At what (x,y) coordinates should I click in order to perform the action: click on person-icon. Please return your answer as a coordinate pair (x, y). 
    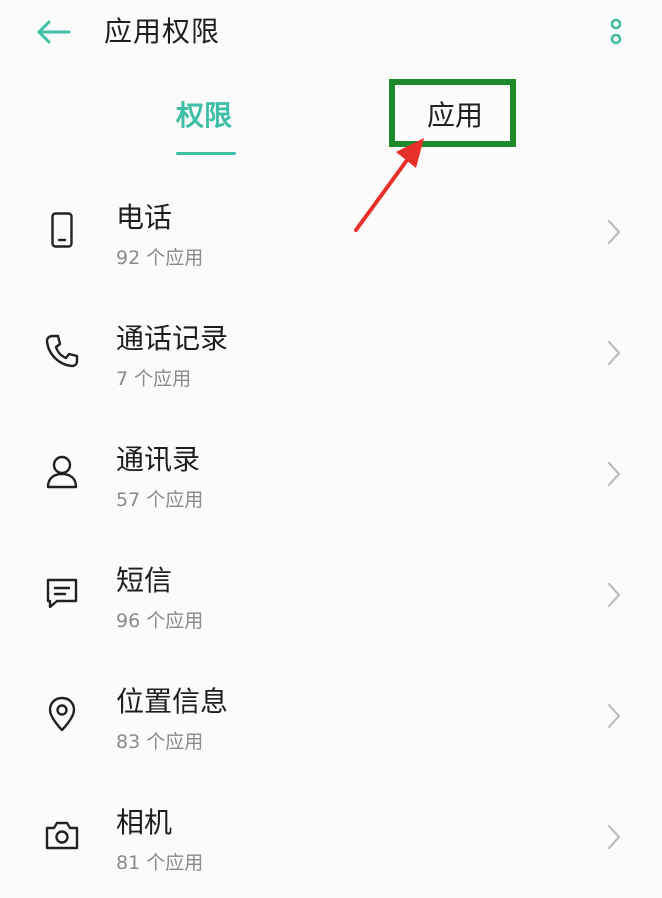
    Looking at the image, I should click on (62, 472).